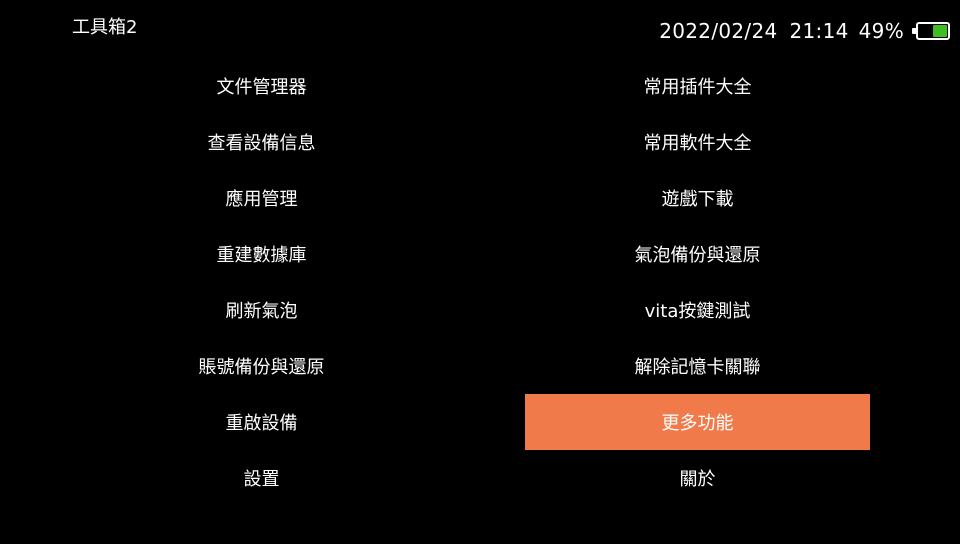 The image size is (960, 544). What do you see at coordinates (931, 31) in the screenshot?
I see `battery-icon` at bounding box center [931, 31].